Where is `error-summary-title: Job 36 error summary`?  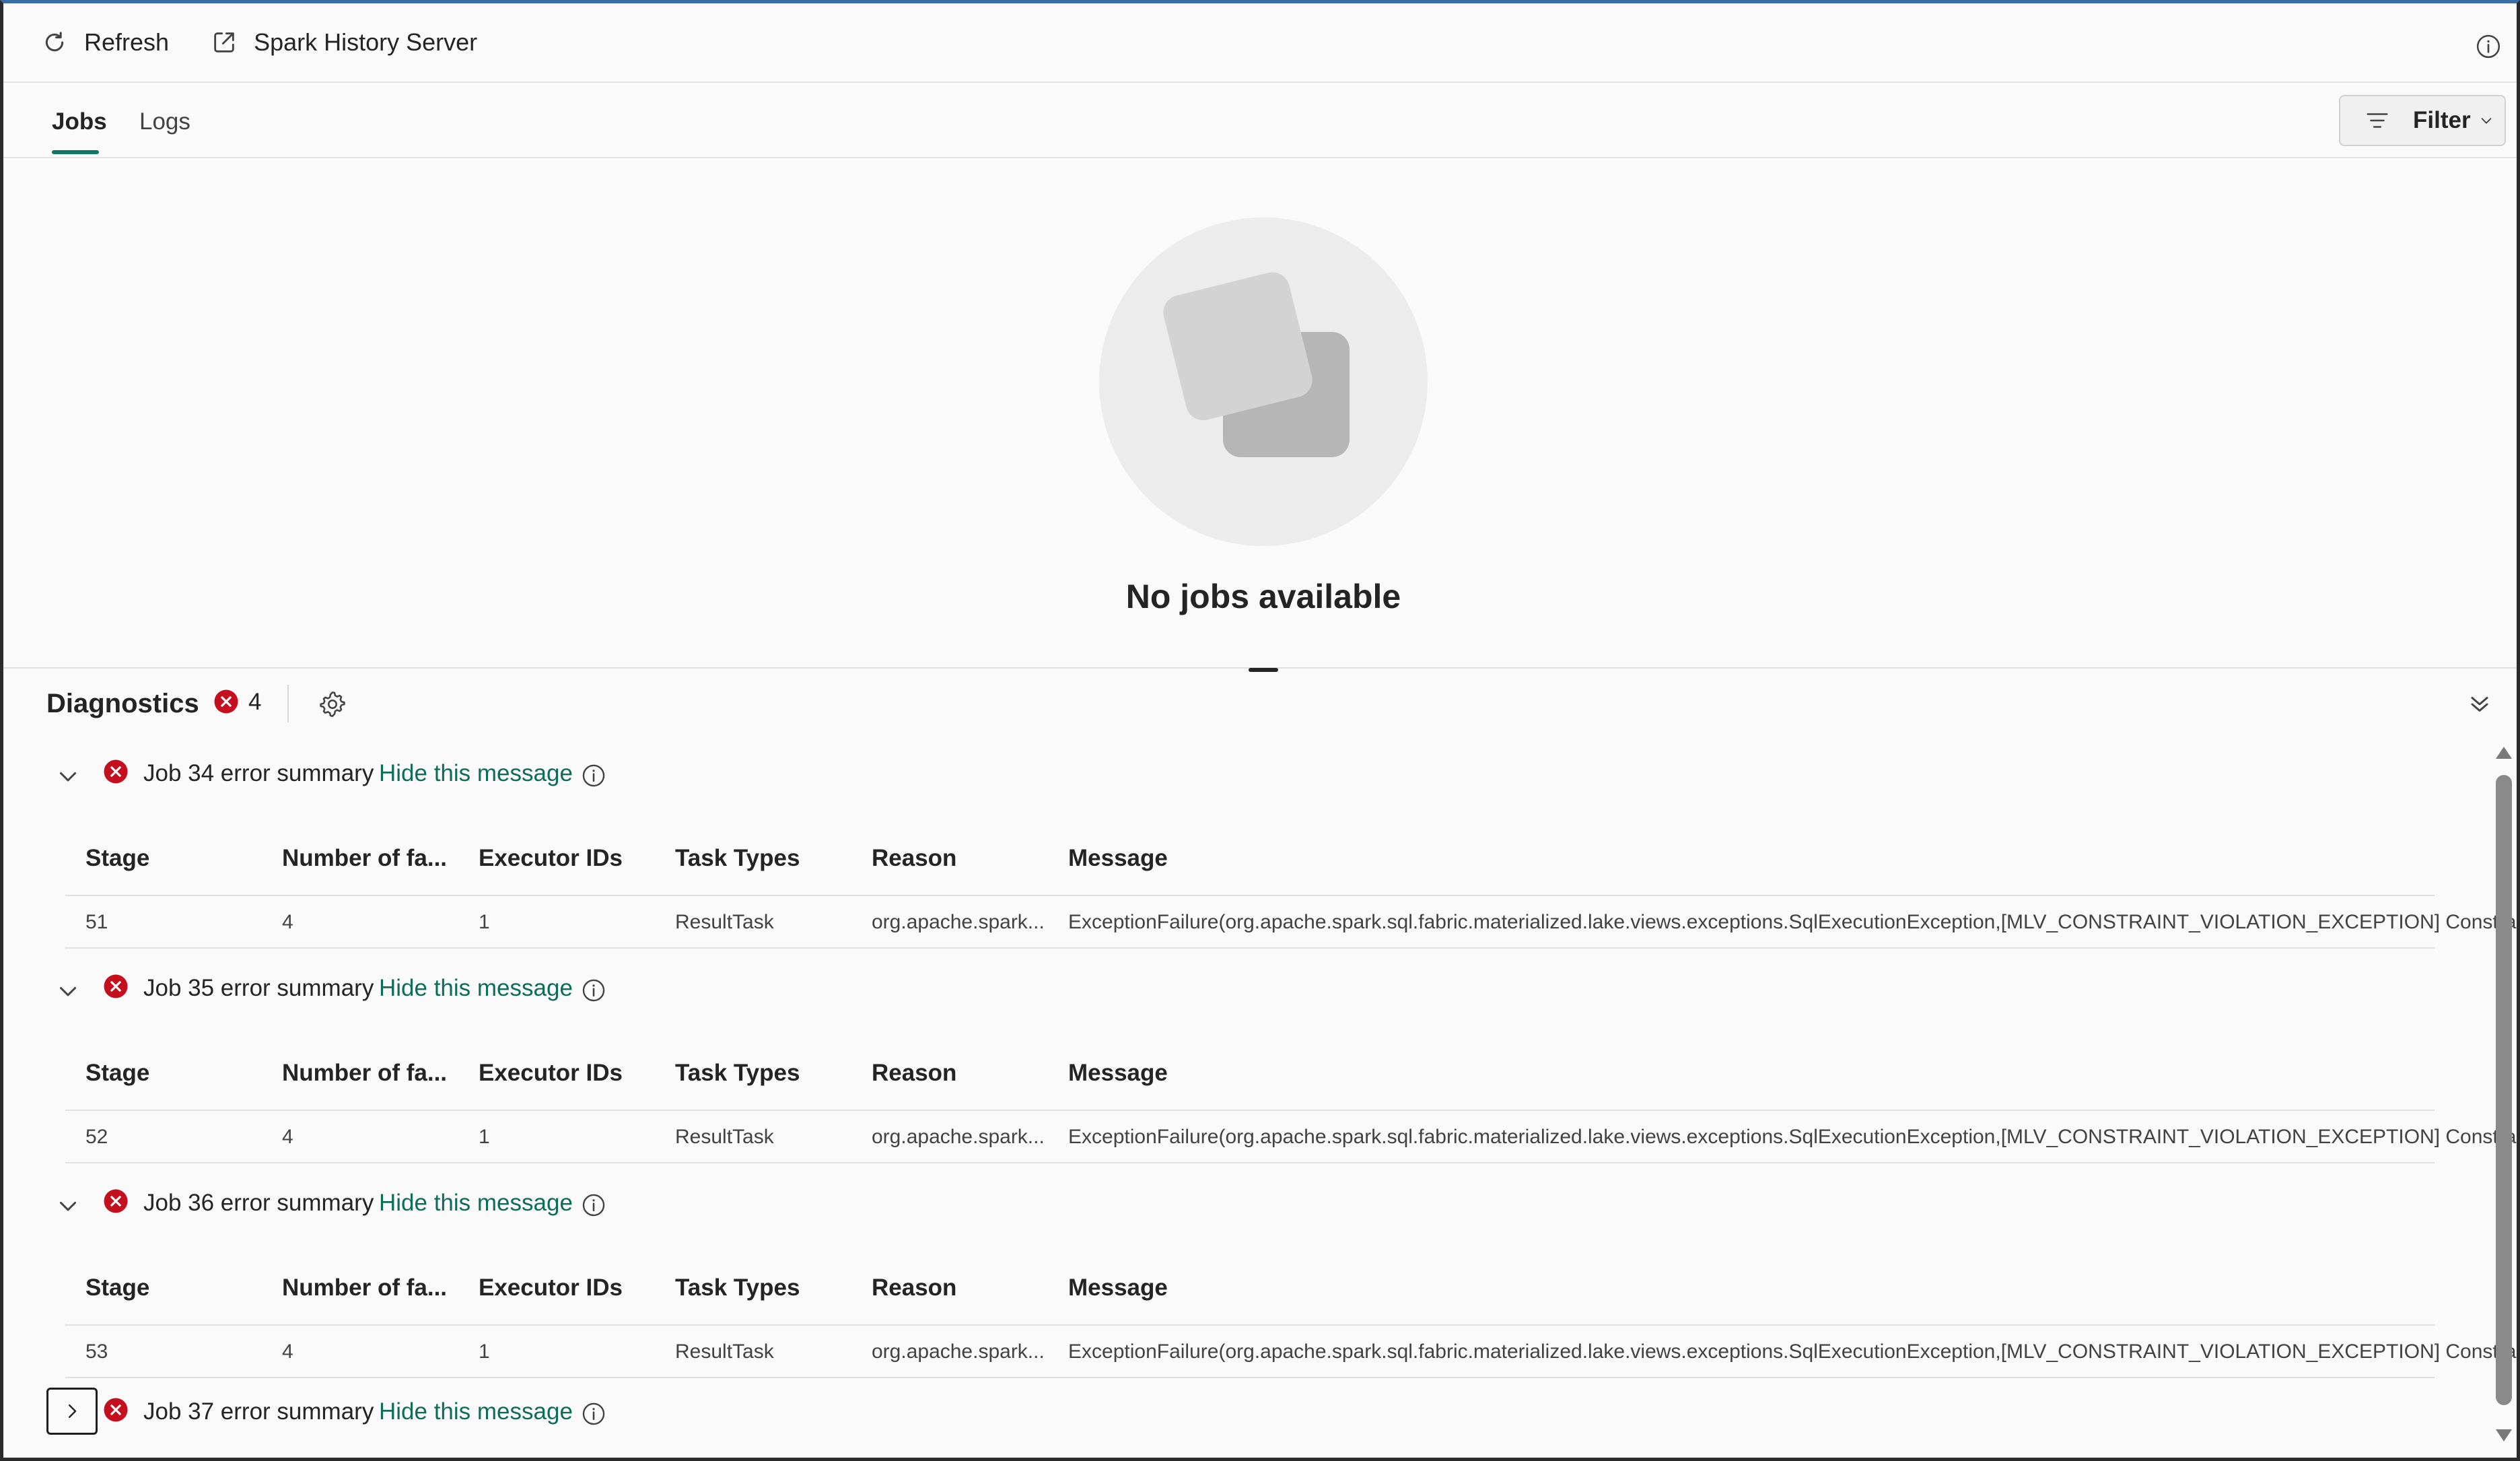
error-summary-title: Job 36 error summary is located at coordinates (259, 1203).